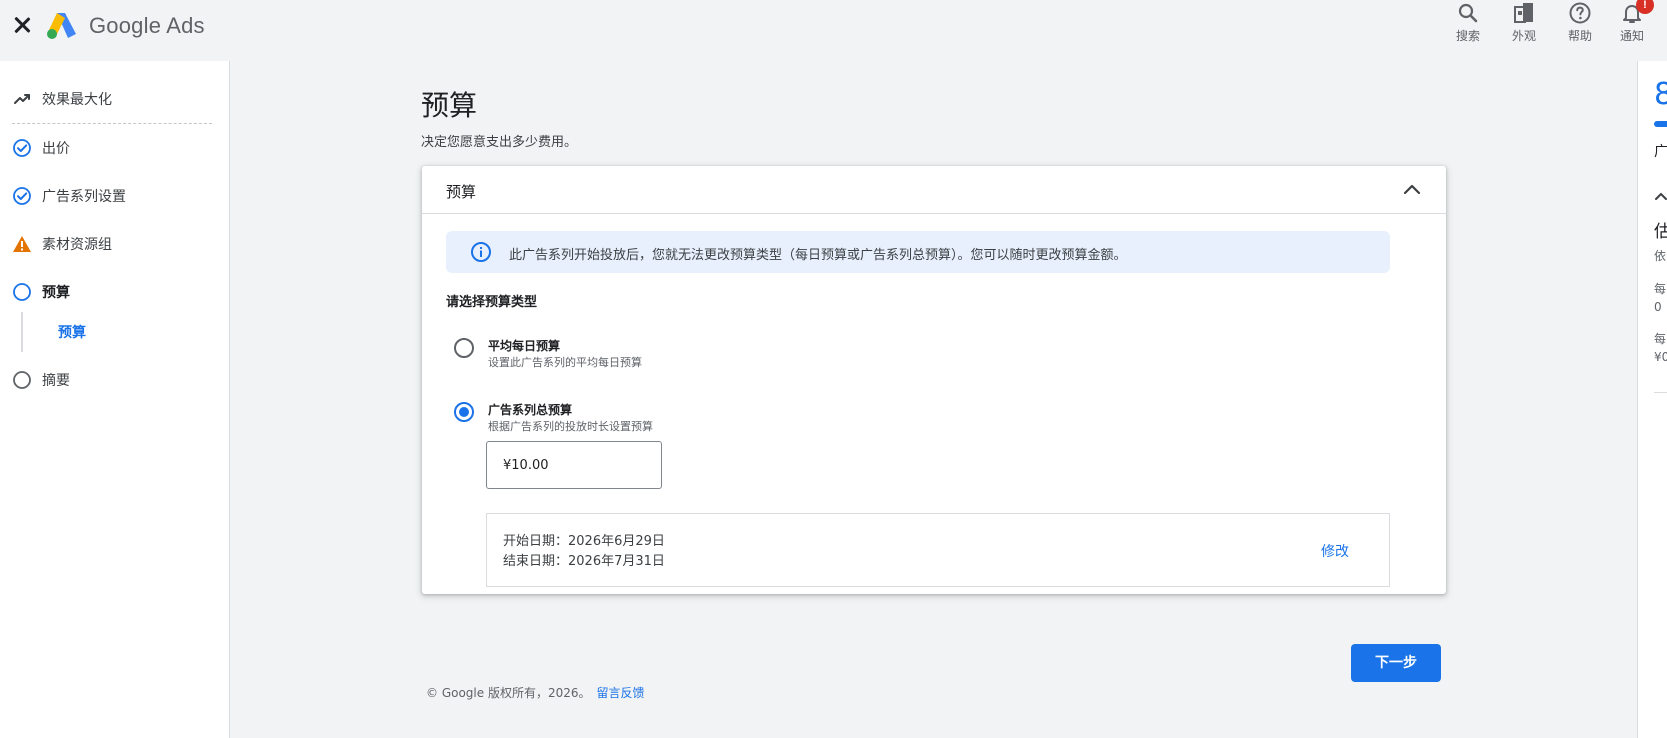 The height and width of the screenshot is (738, 1667). Describe the element at coordinates (1660, 94) in the screenshot. I see `panel-score: 8` at that location.